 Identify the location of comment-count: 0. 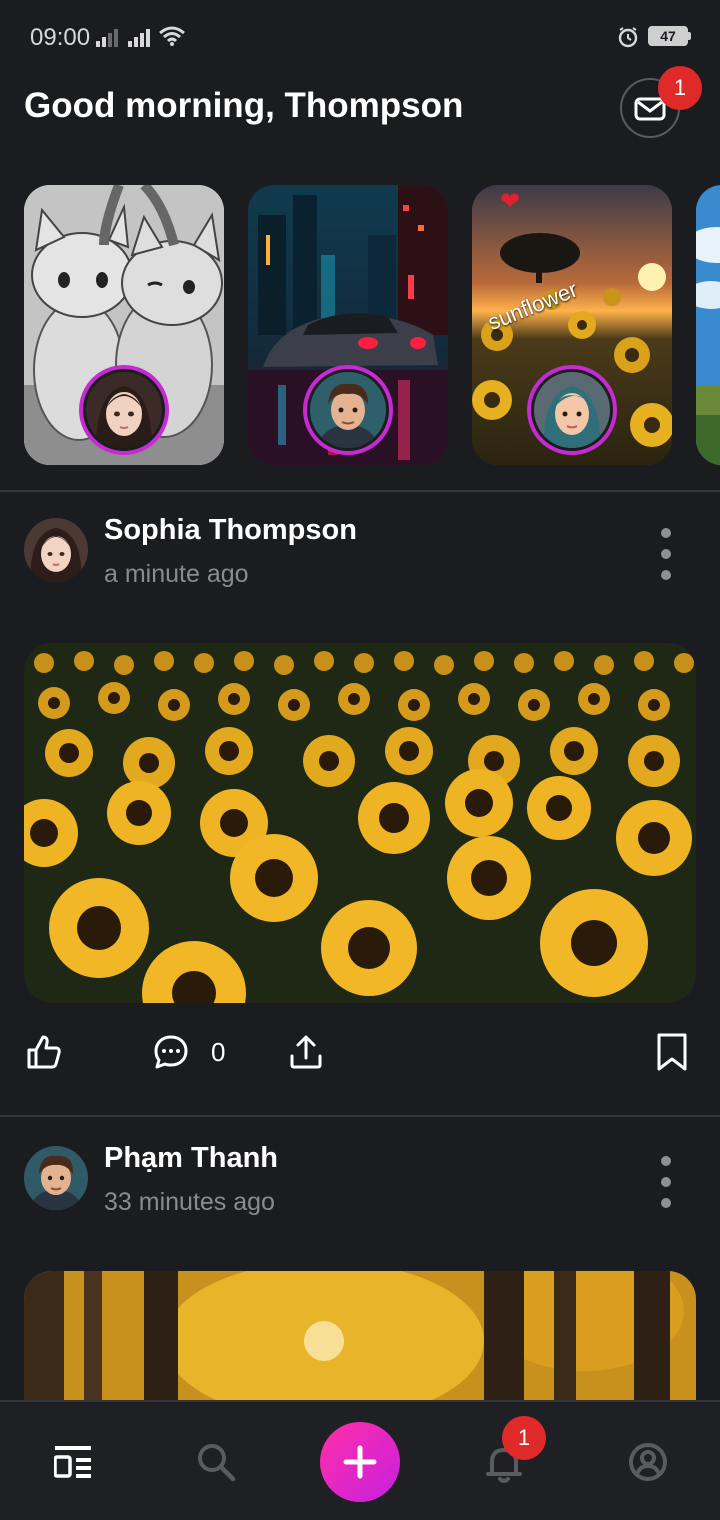
(218, 1051).